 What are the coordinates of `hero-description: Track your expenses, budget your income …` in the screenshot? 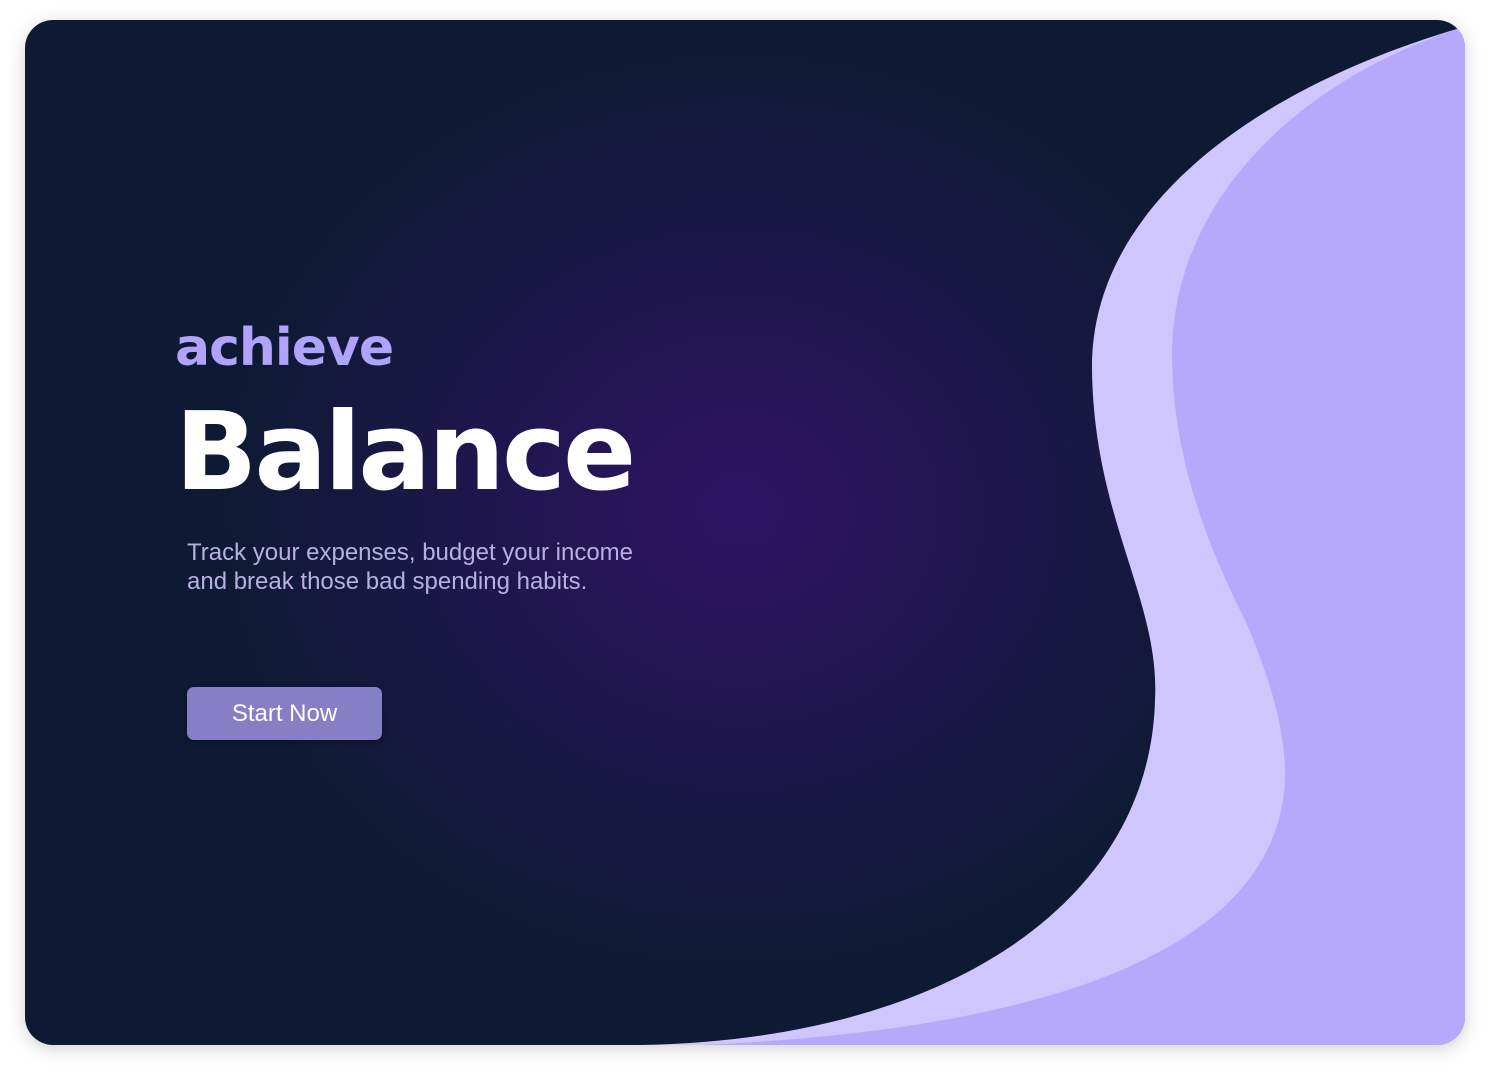 It's located at (410, 567).